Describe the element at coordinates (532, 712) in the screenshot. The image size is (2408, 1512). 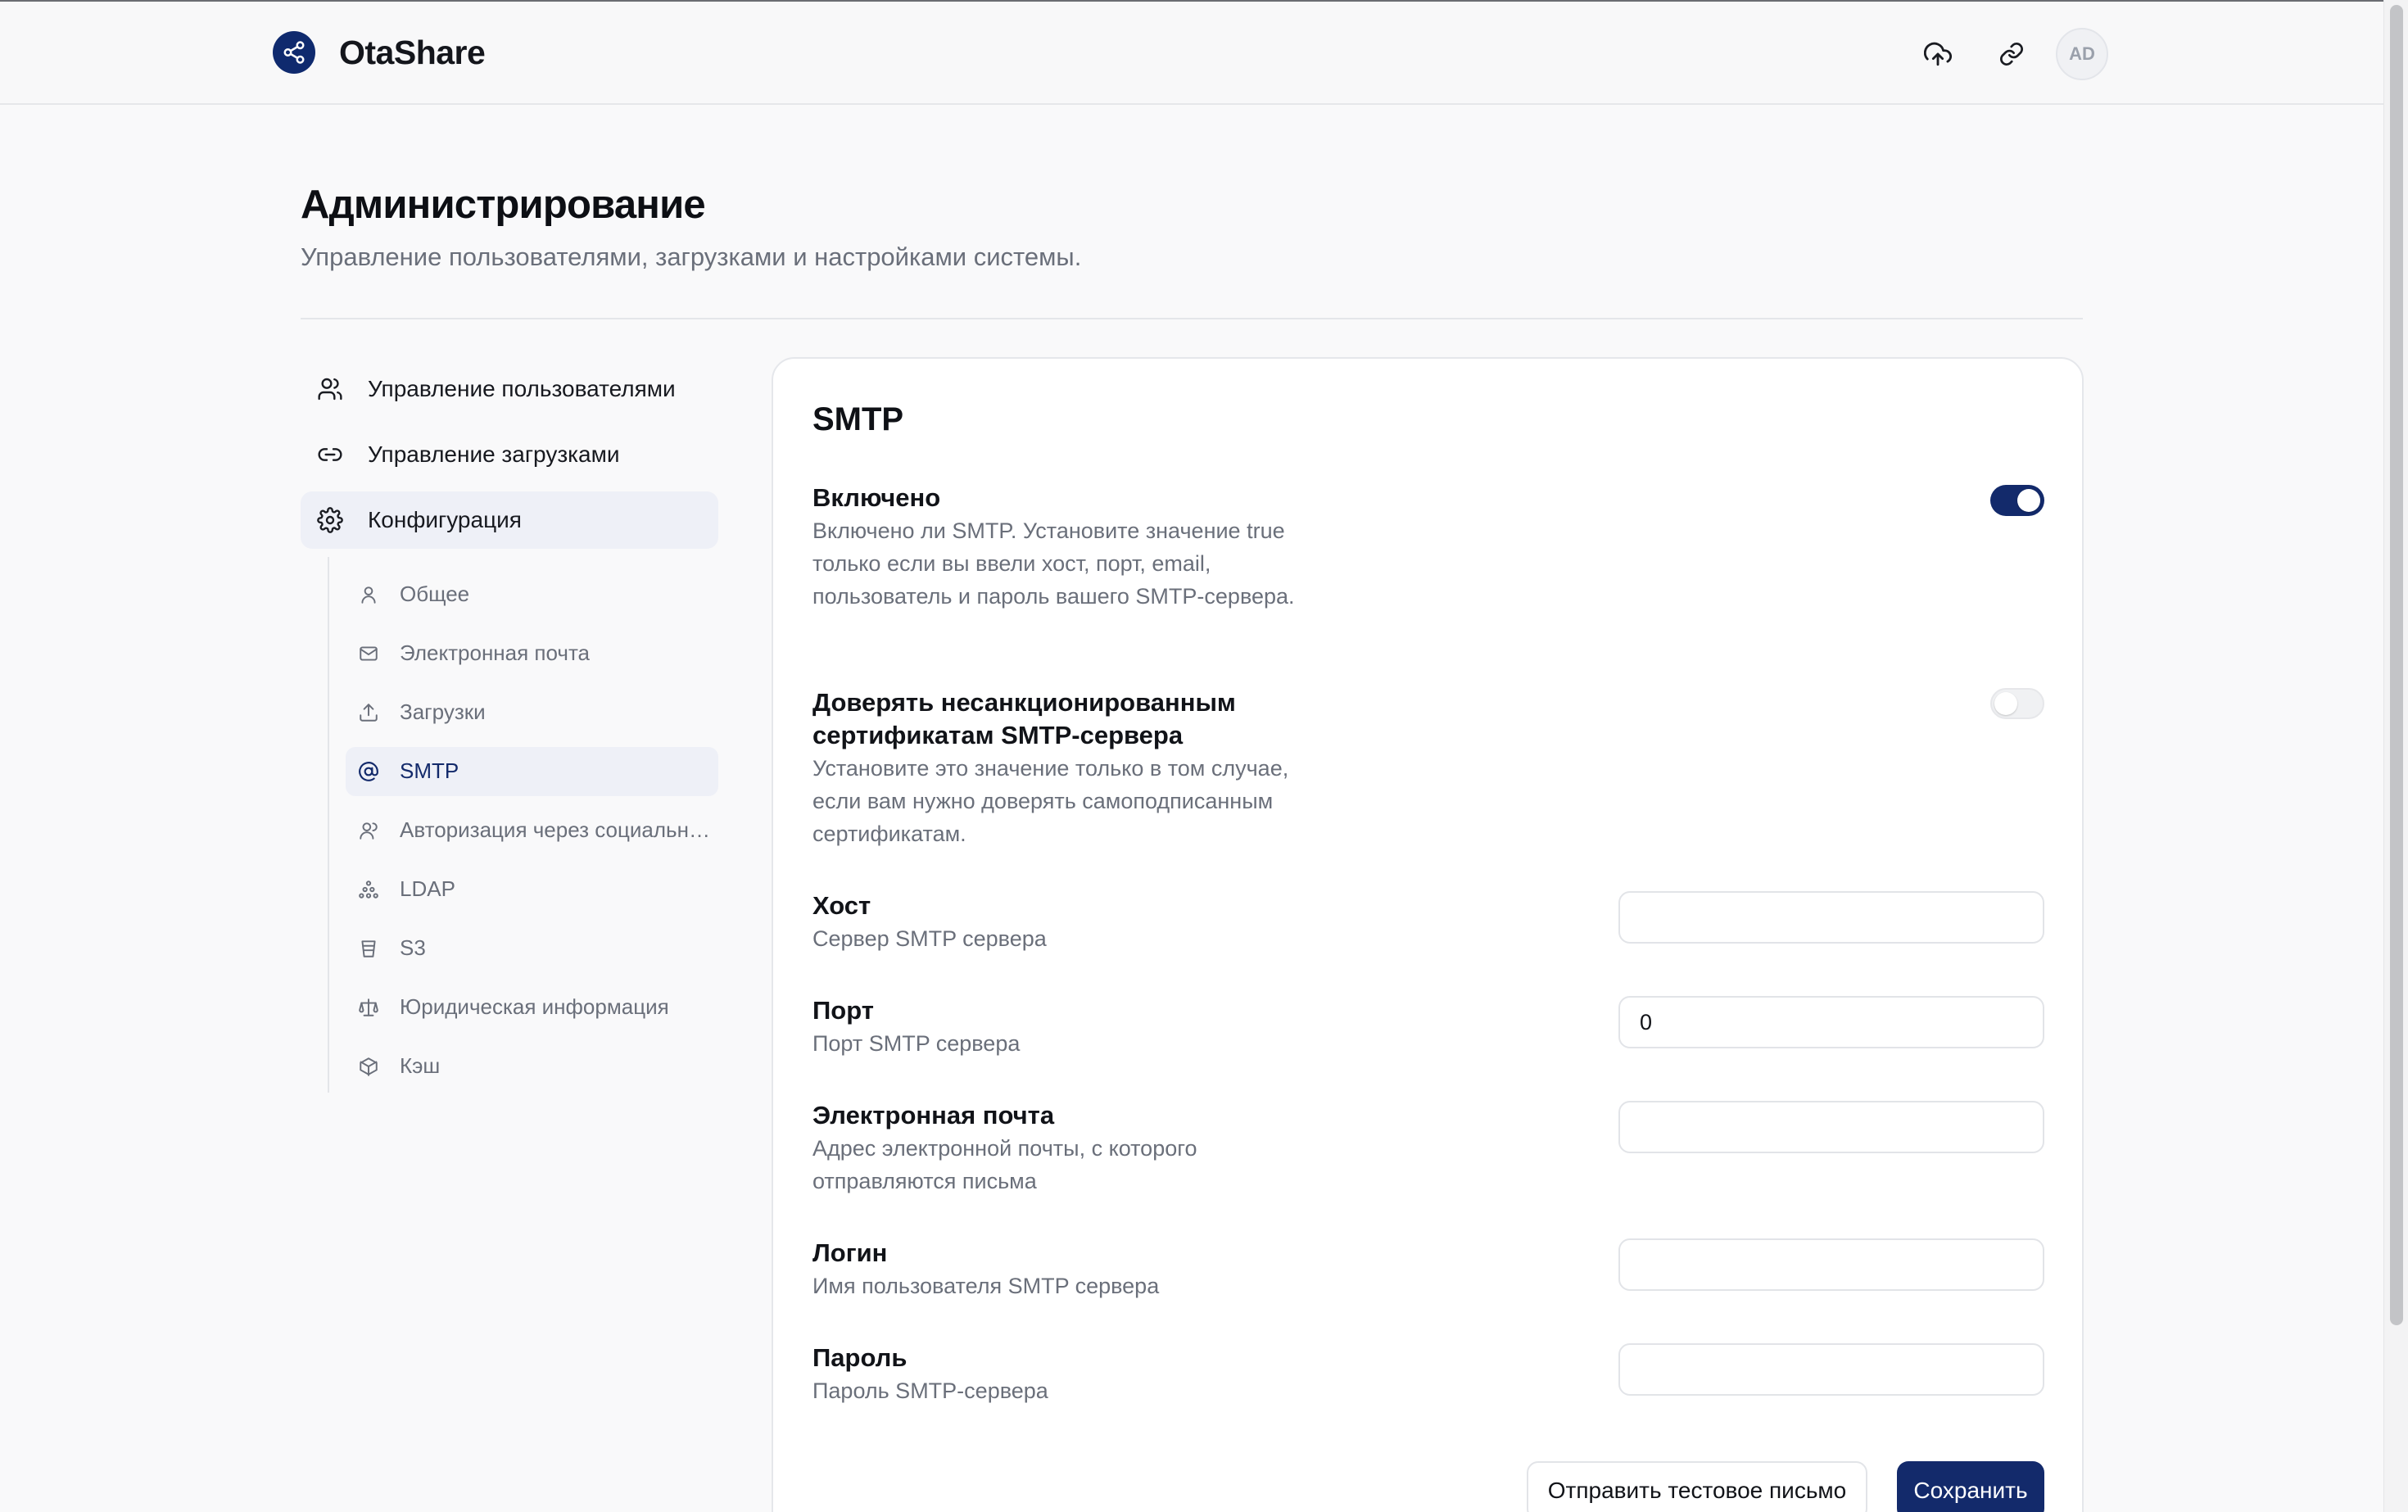
I see `submenu-item-uploads: Загрузки` at that location.